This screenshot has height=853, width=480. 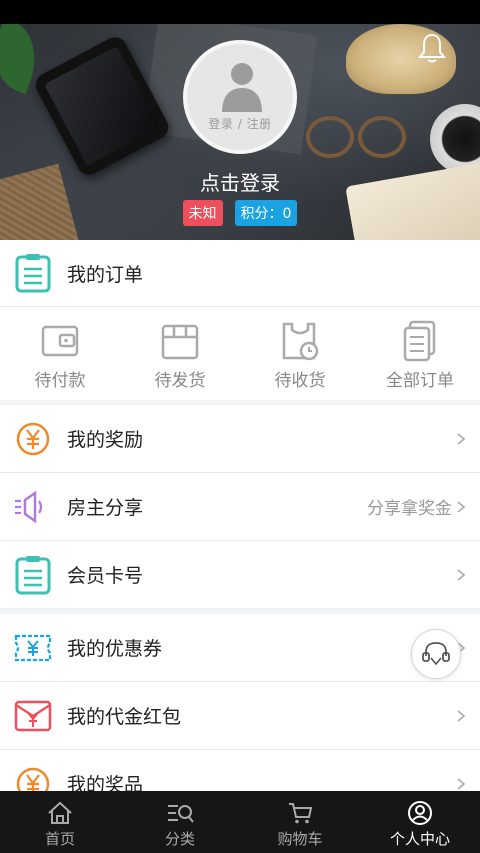 I want to click on nav-cart: 购物车, so click(x=300, y=822).